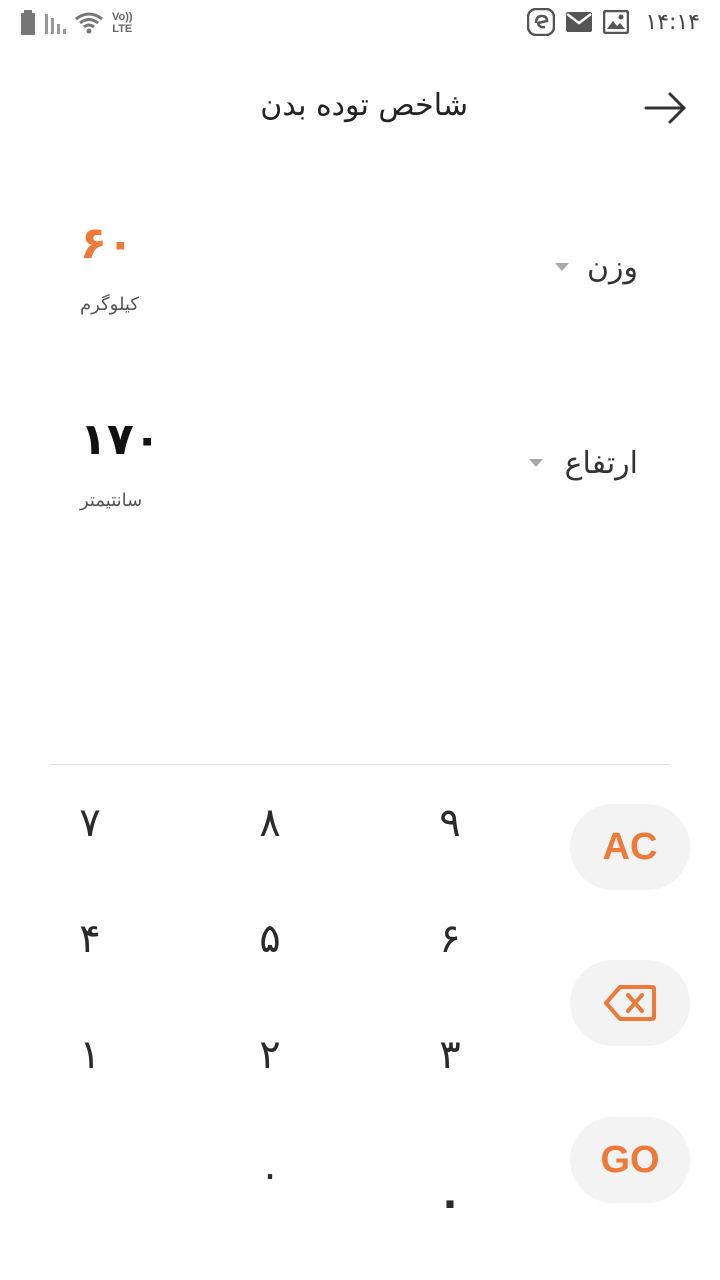  What do you see at coordinates (630, 1160) in the screenshot?
I see `go-button: GO` at bounding box center [630, 1160].